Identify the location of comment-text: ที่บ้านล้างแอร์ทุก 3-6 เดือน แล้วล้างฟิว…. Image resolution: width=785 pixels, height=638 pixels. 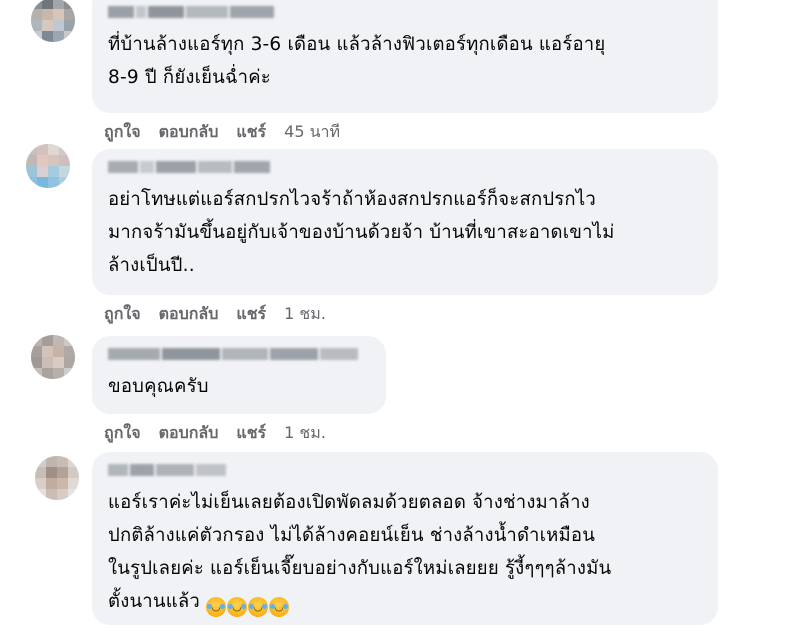
(357, 61).